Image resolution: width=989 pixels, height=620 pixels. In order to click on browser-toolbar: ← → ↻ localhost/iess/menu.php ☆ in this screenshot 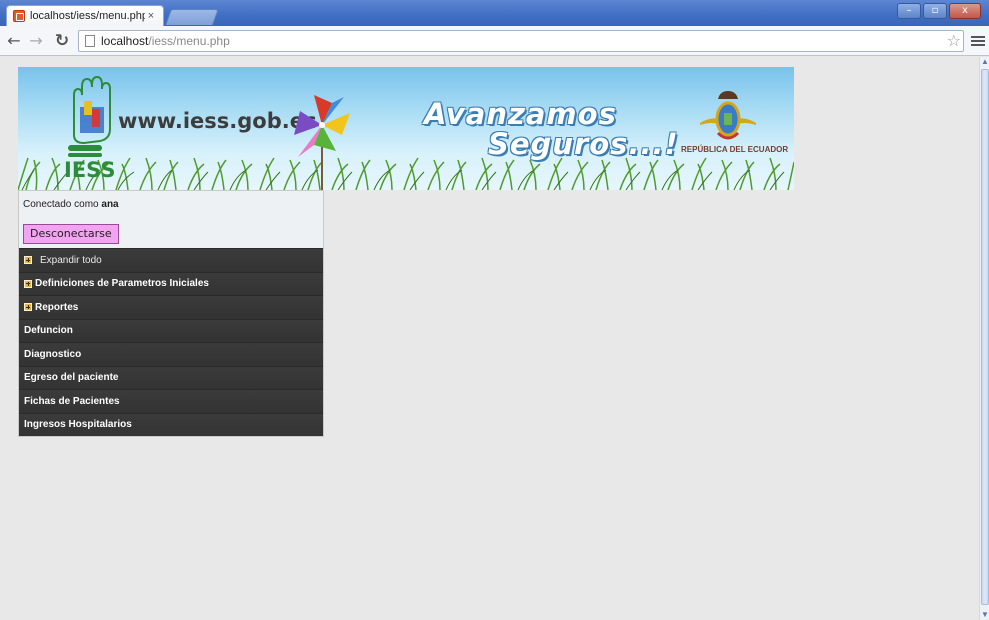, I will do `click(494, 41)`.